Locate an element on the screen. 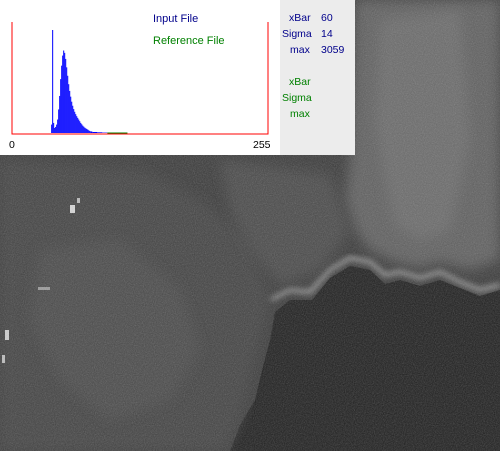 The image size is (500, 451). histogram-chart is located at coordinates (140, 78).